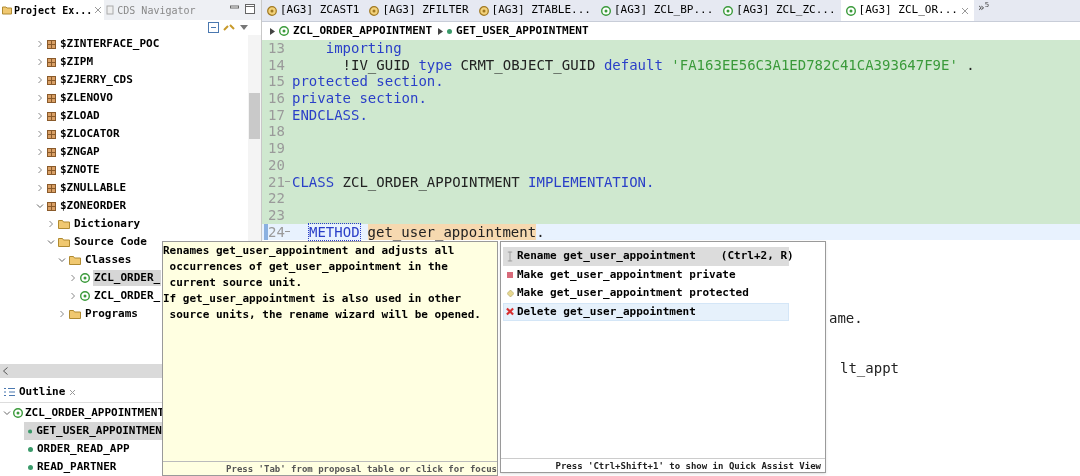 The image size is (1080, 476). Describe the element at coordinates (359, 98) in the screenshot. I see `code-text: private section.` at that location.